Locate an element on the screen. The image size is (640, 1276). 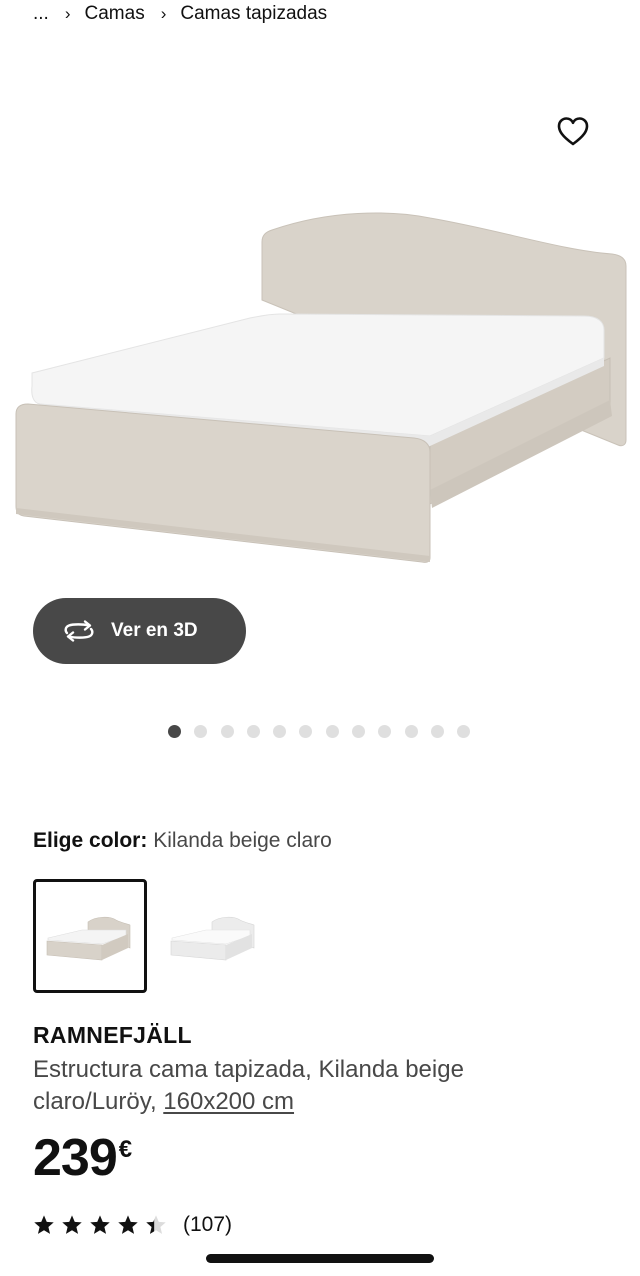
product-size-link: 160x200 cm is located at coordinates (228, 1101).